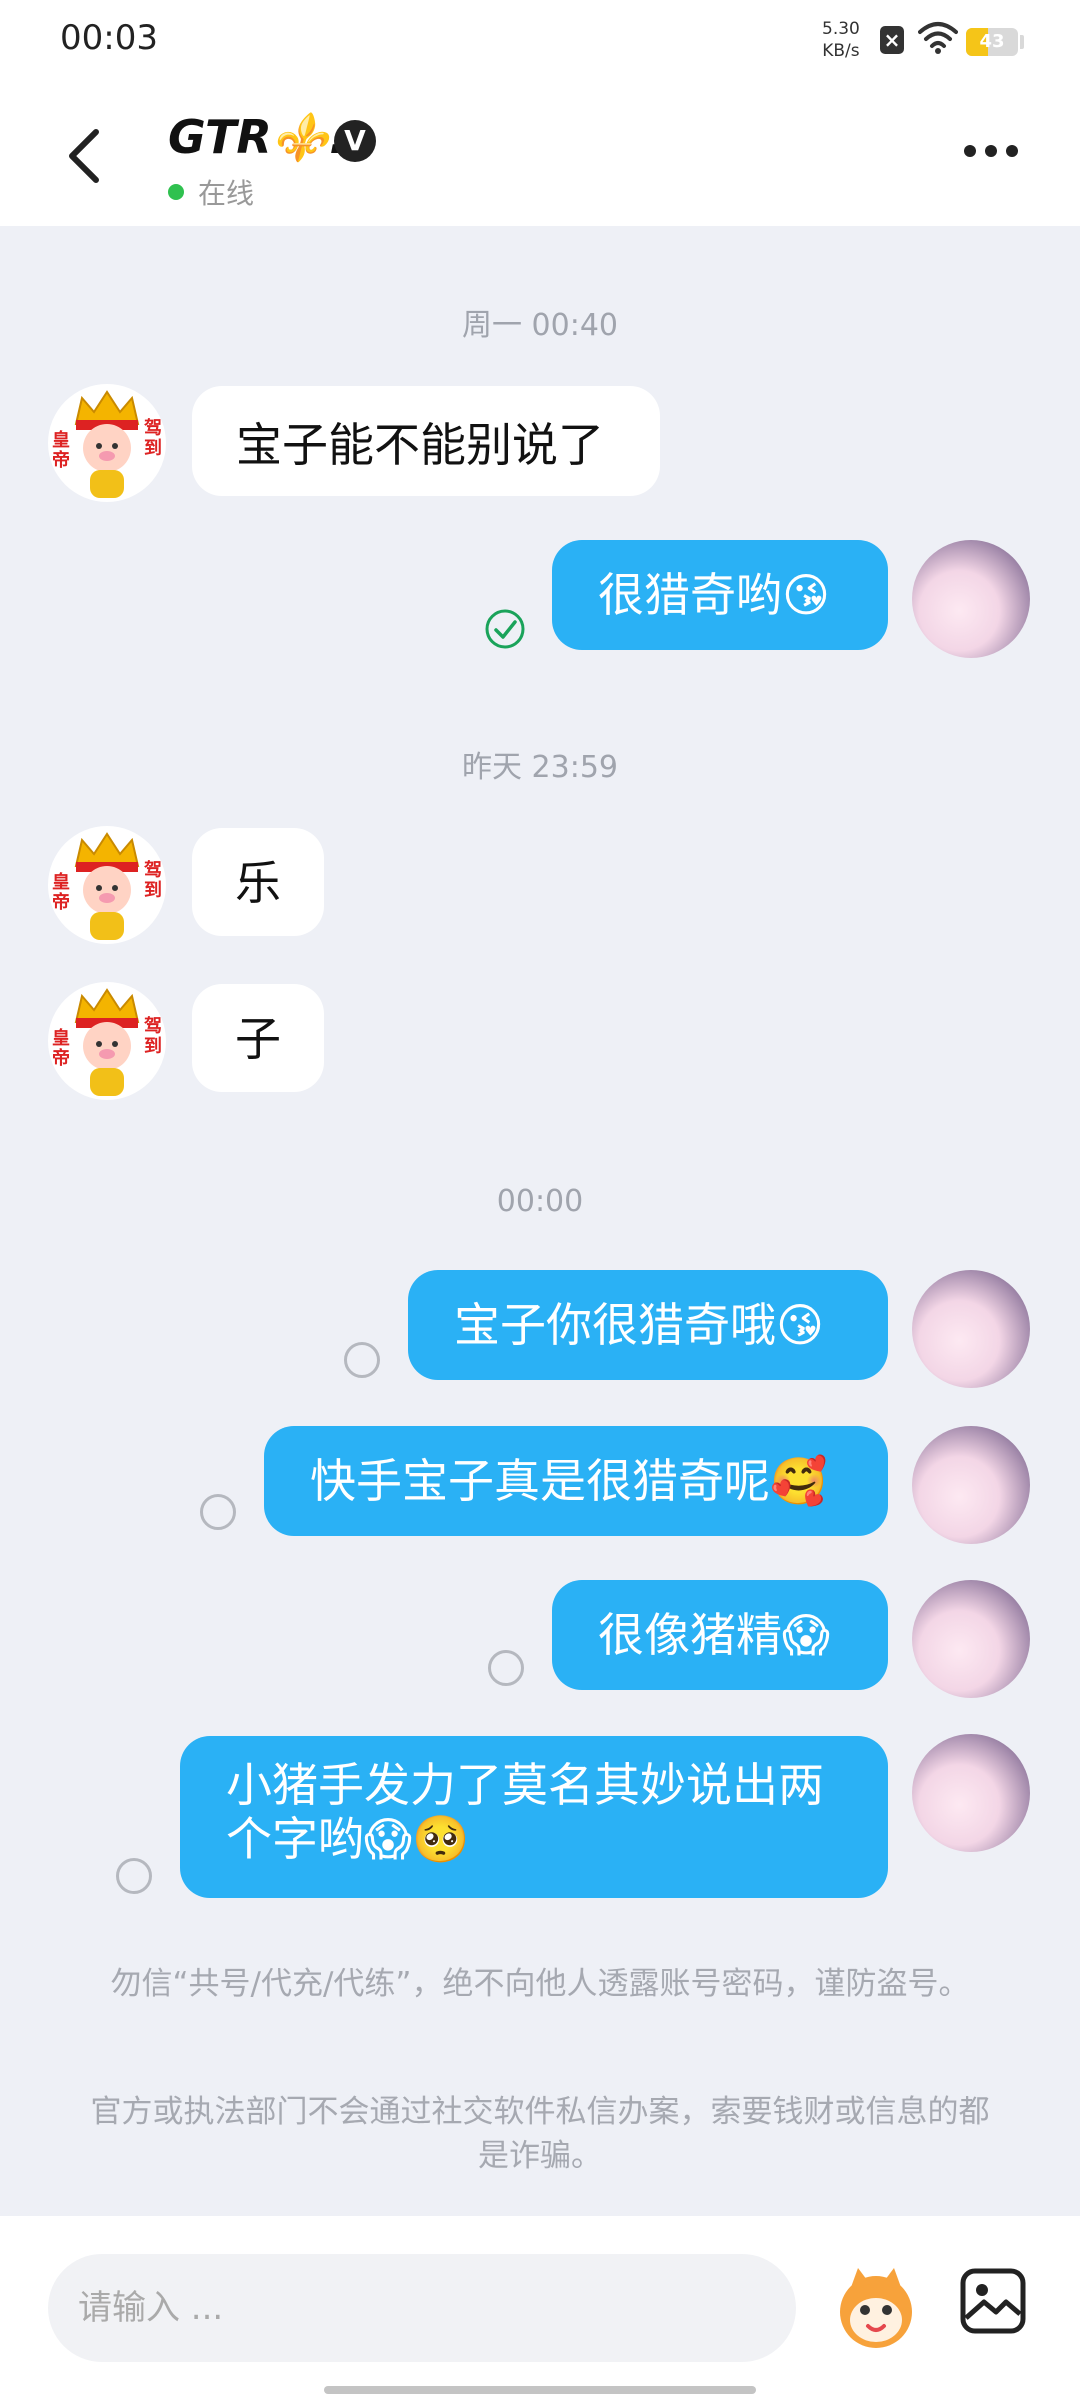 The height and width of the screenshot is (2400, 1080). I want to click on verified-badge-icon: V, so click(355, 141).